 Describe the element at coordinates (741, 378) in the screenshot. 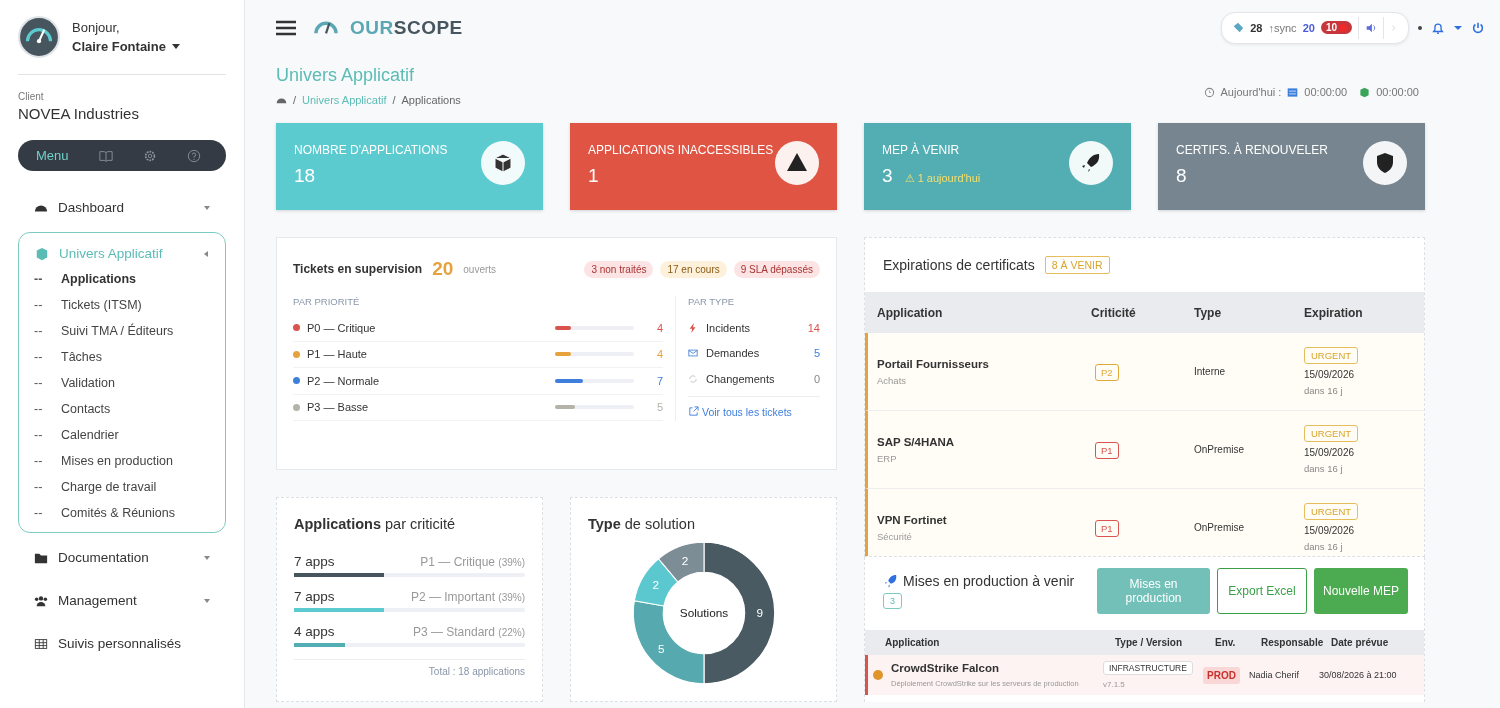

I see `type-label: Changements` at that location.